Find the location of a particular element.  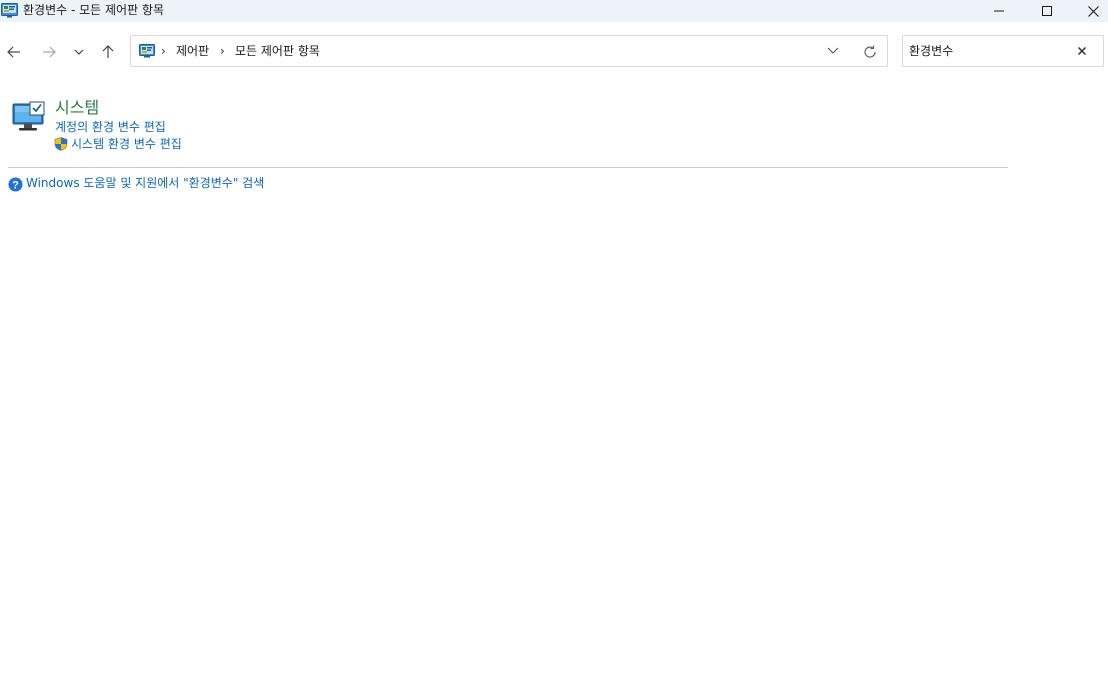

close-button is located at coordinates (1089, 11).